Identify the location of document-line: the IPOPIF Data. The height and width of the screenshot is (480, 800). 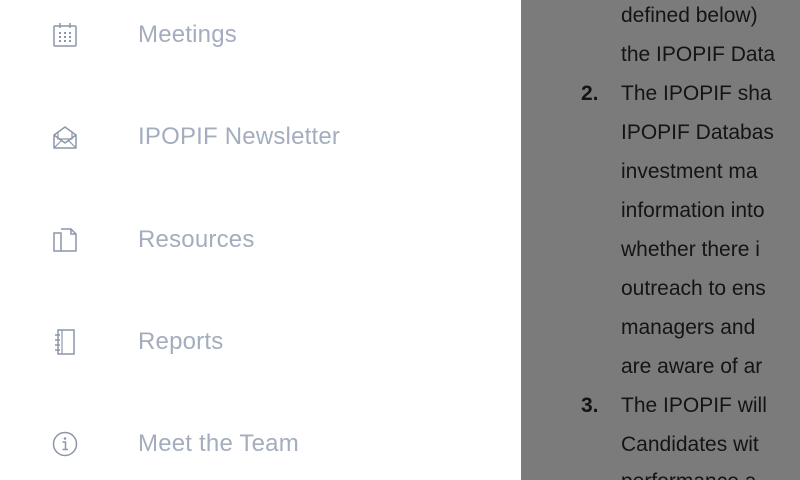
(698, 54).